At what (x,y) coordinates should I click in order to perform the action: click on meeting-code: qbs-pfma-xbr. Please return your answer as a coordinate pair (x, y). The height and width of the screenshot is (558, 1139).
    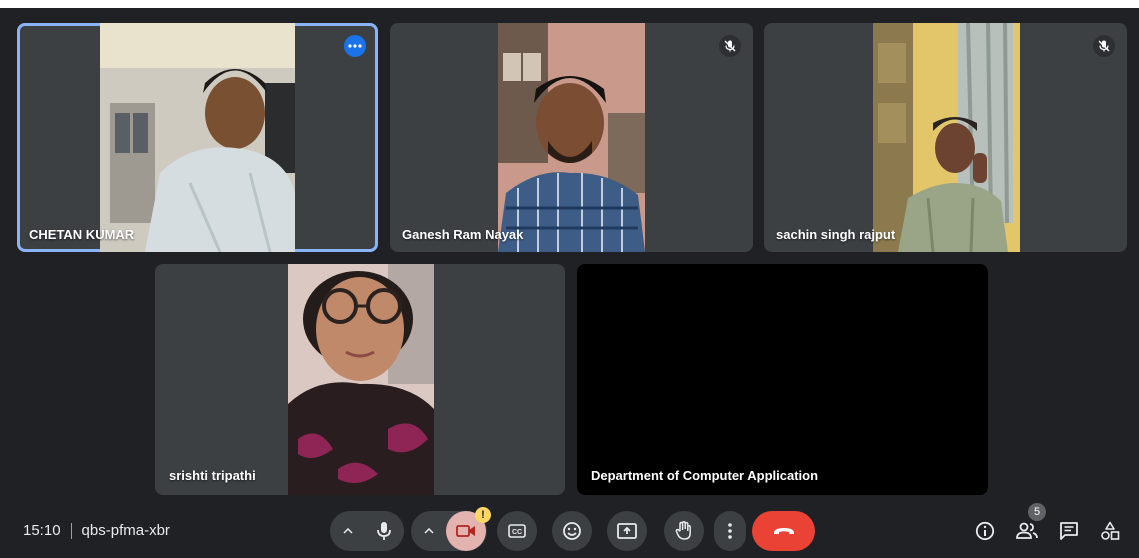
    Looking at the image, I should click on (125, 530).